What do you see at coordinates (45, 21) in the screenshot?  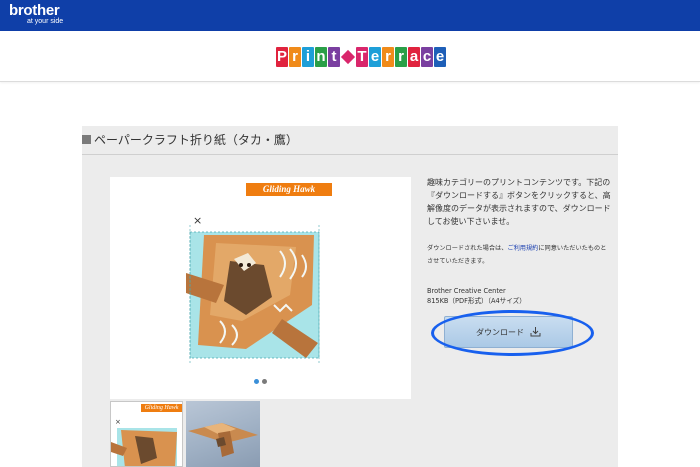 I see `brand-tagline: at your side` at bounding box center [45, 21].